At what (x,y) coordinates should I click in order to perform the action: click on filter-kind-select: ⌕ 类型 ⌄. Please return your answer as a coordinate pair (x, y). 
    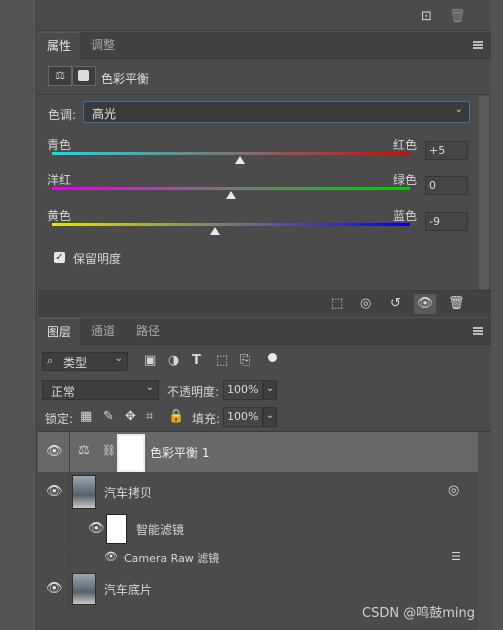
    Looking at the image, I should click on (85, 361).